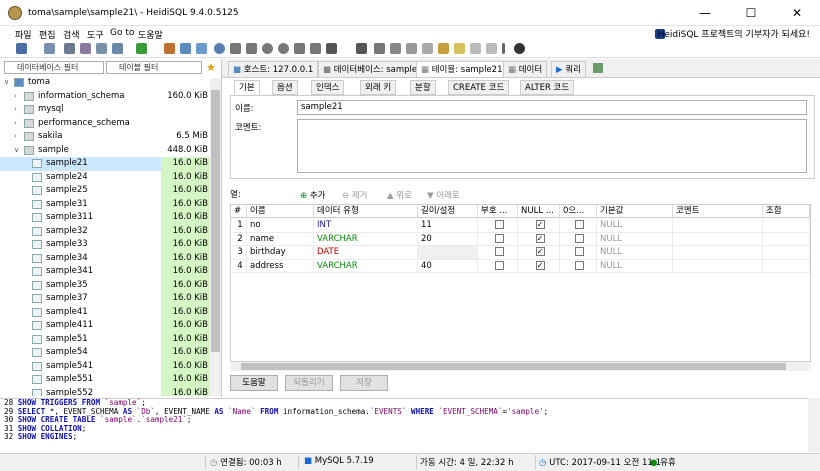  What do you see at coordinates (751, 13) in the screenshot?
I see `maximize-button: ☐` at bounding box center [751, 13].